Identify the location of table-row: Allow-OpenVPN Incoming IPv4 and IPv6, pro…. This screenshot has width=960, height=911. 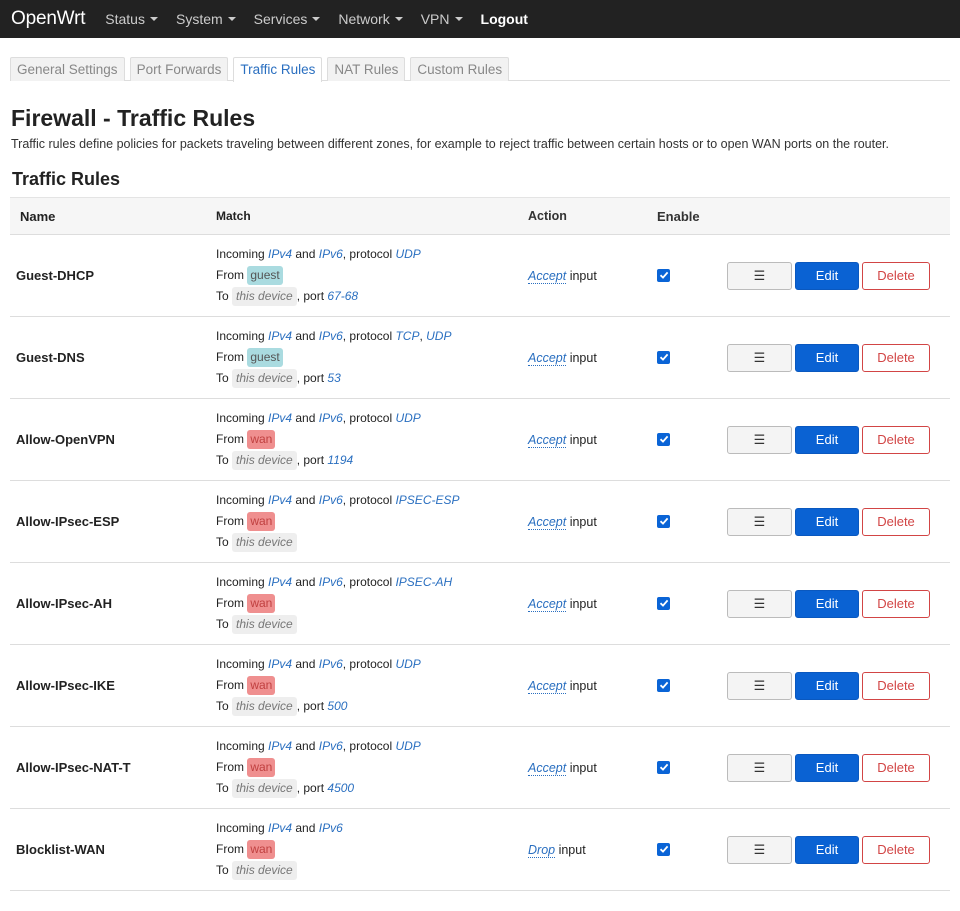
(480, 440).